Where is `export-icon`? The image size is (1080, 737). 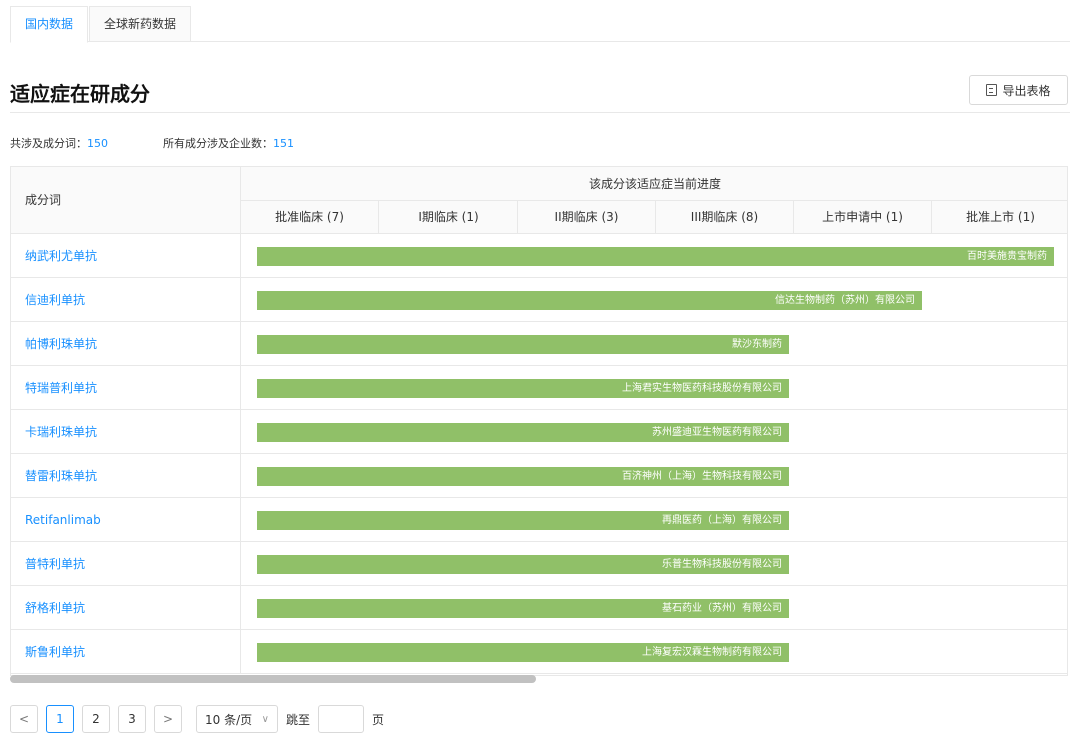 export-icon is located at coordinates (992, 90).